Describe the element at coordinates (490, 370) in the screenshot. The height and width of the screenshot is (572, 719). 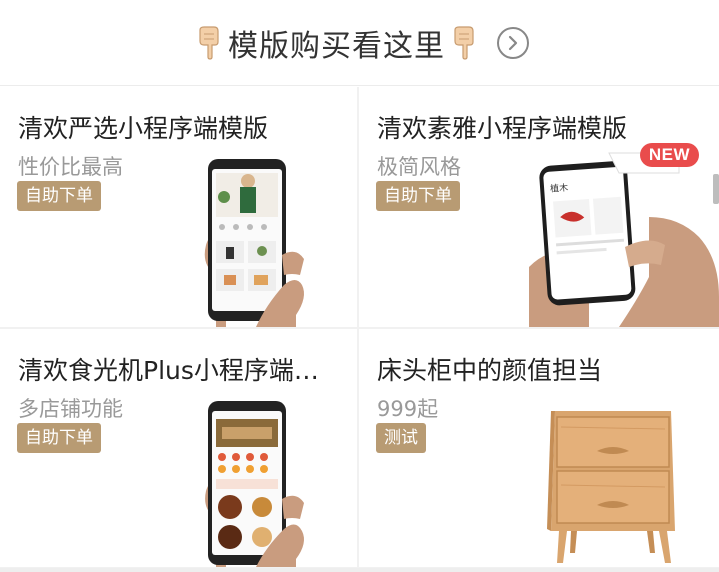
I see `product-name: 床头柜中的颜值担当` at that location.